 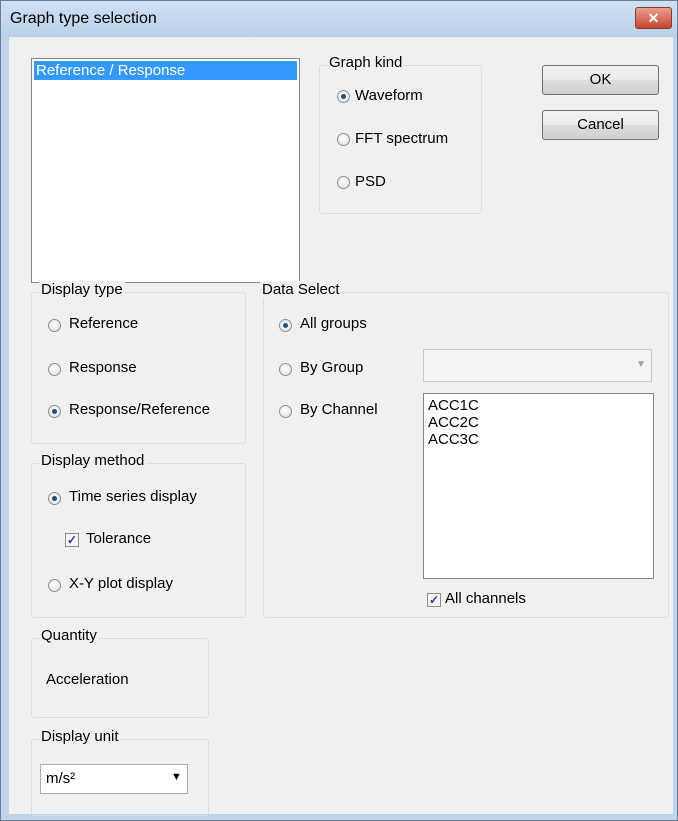 I want to click on all-groups-radio, so click(x=285, y=325).